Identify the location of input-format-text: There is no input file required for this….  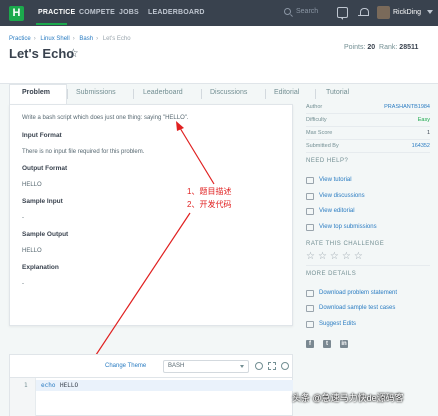
(83, 152).